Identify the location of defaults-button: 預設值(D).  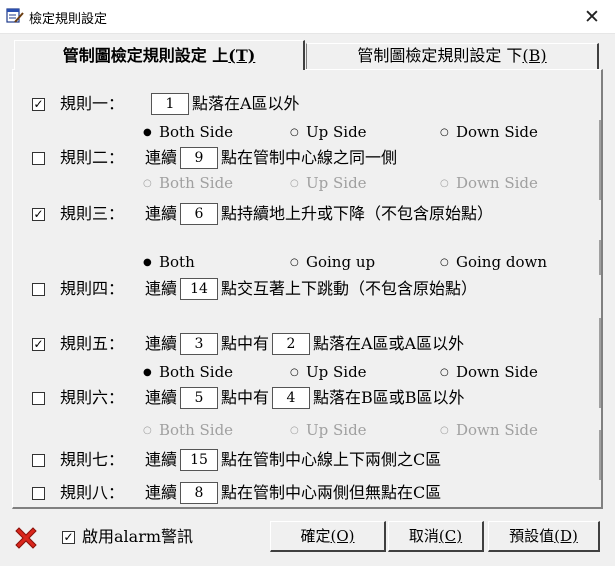
(544, 536).